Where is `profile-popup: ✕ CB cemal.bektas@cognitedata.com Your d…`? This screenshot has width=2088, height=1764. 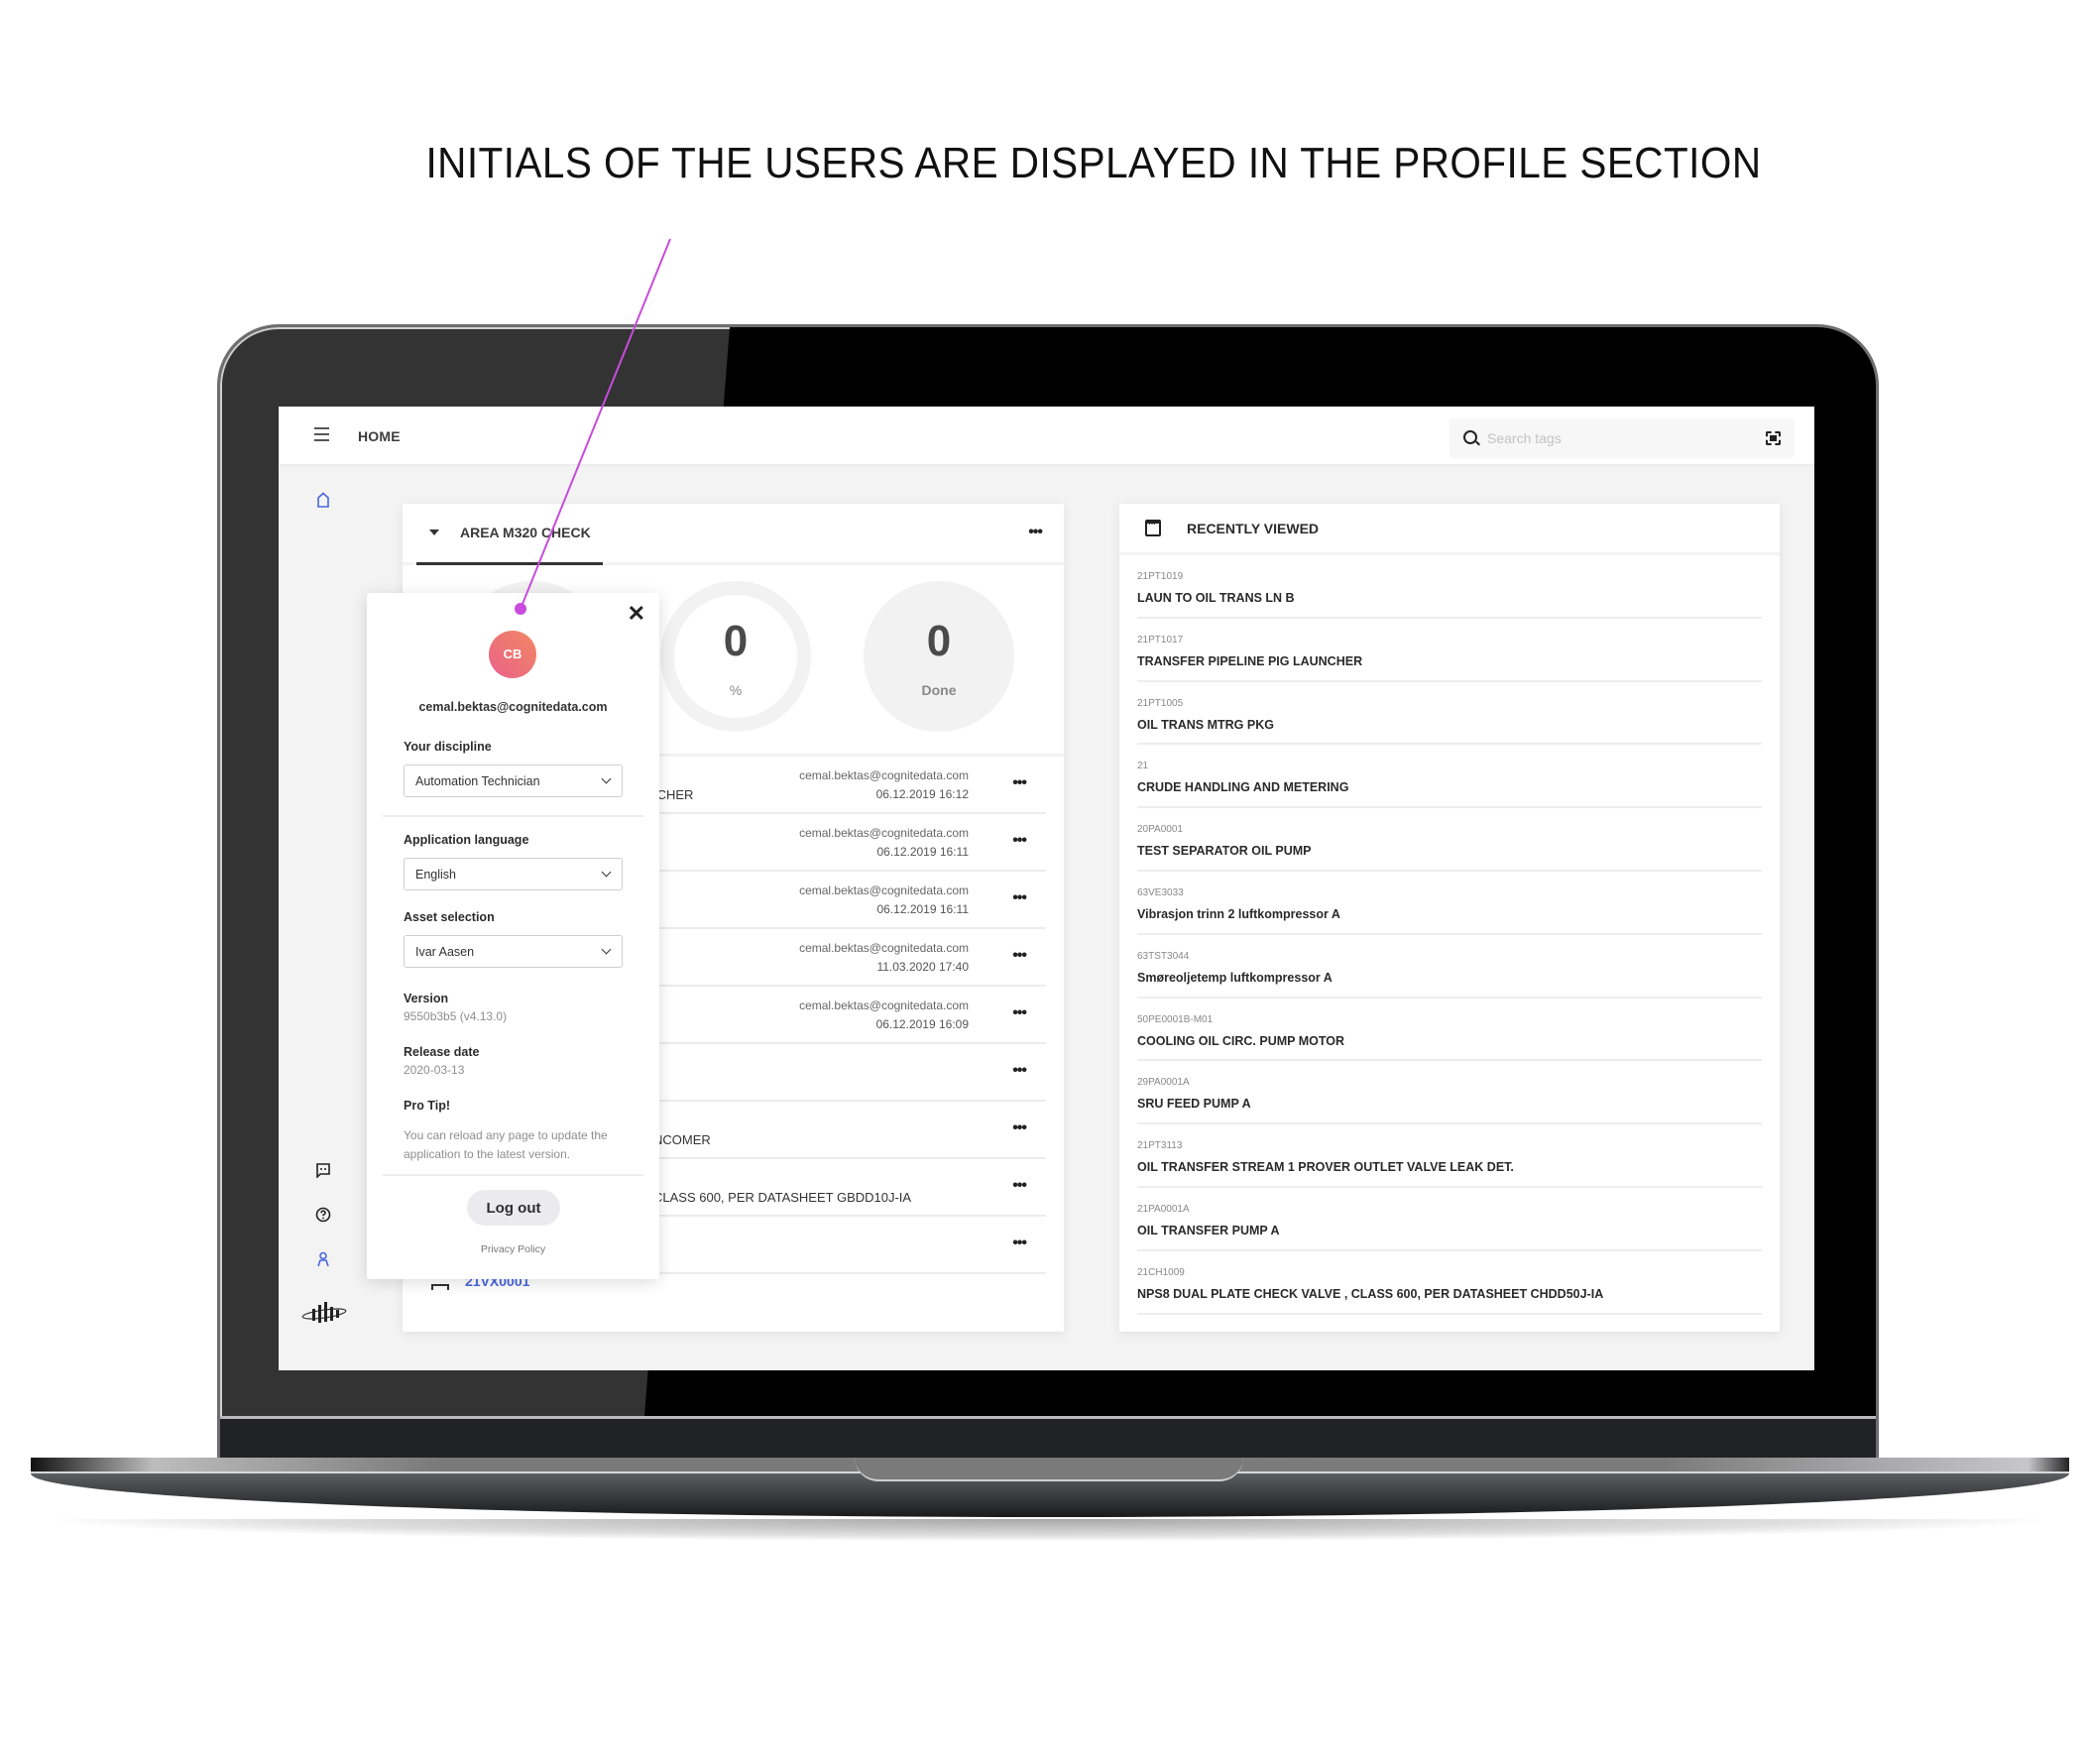 profile-popup: ✕ CB cemal.bektas@cognitedata.com Your d… is located at coordinates (513, 936).